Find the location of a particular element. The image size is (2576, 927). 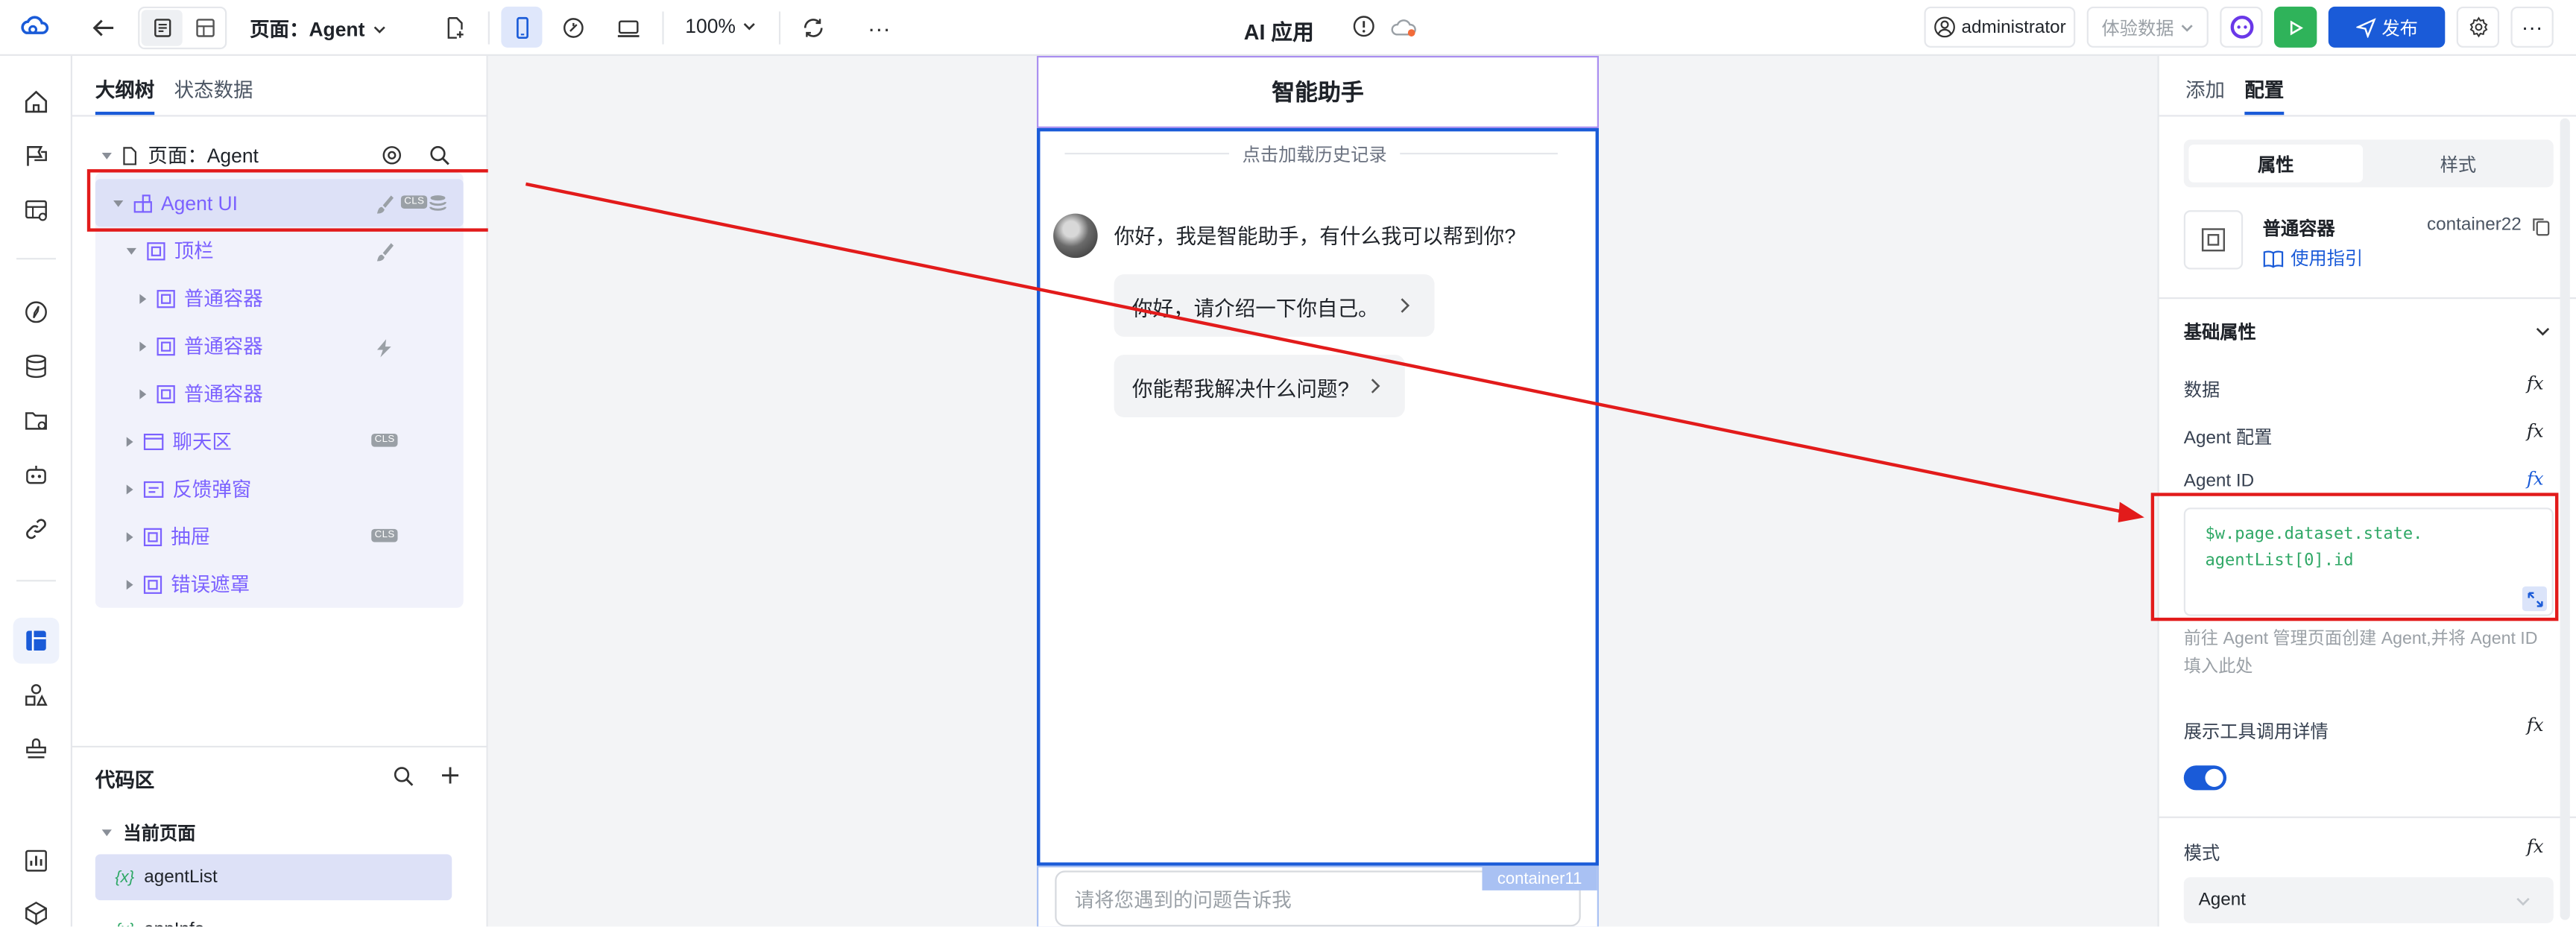

prop-label-tool-detail: 展示工具调用详情 is located at coordinates (2256, 732).